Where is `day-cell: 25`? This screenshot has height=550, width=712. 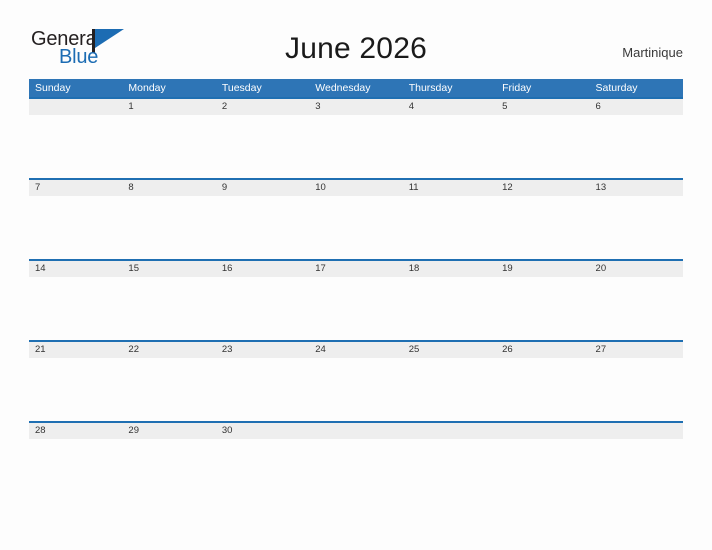
day-cell: 25 is located at coordinates (449, 381).